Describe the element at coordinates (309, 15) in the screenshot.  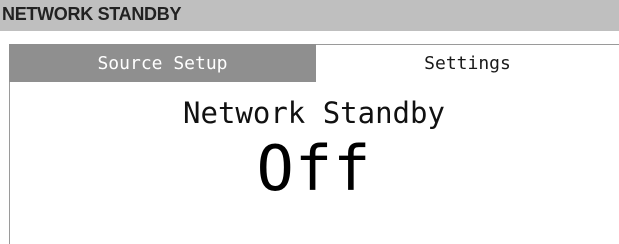
I see `title-bar: NETWORK STANDBY` at that location.